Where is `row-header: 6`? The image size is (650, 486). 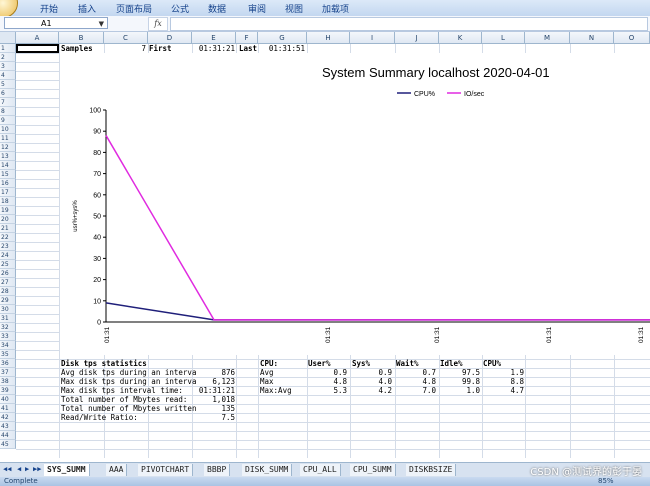 row-header: 6 is located at coordinates (8, 93).